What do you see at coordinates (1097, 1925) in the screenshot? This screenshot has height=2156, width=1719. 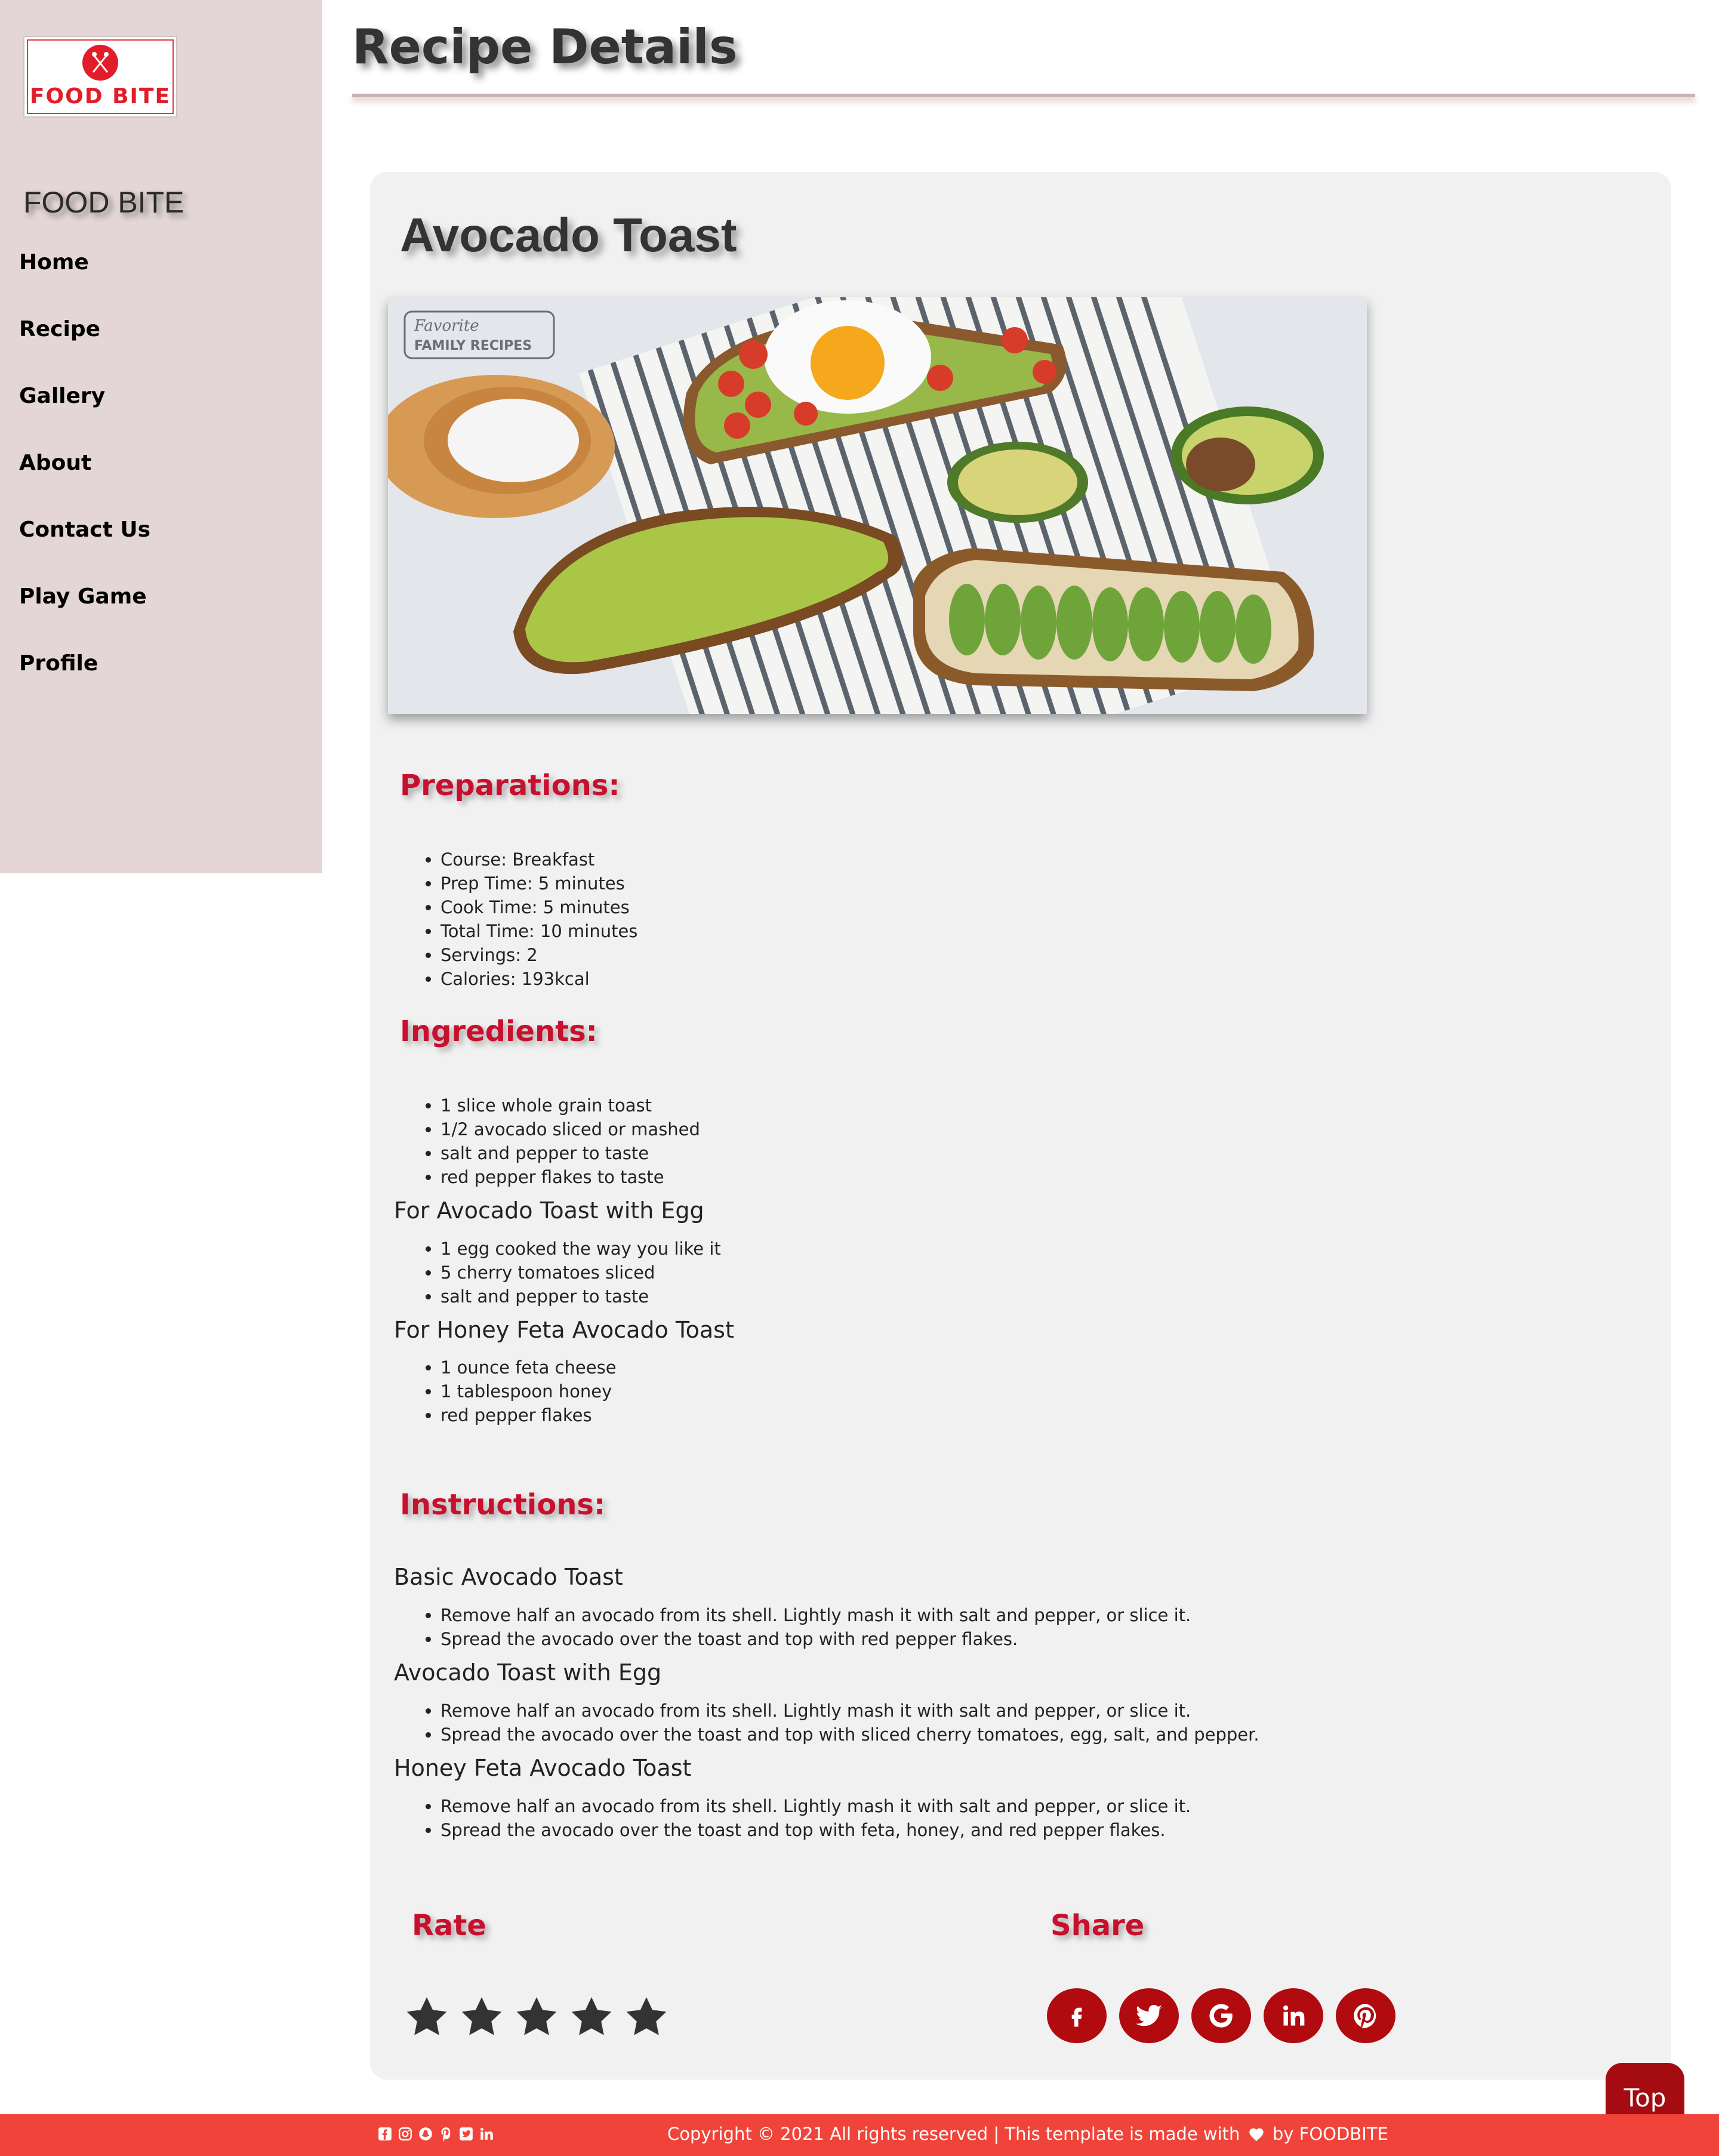 I see `share-heading: Share` at bounding box center [1097, 1925].